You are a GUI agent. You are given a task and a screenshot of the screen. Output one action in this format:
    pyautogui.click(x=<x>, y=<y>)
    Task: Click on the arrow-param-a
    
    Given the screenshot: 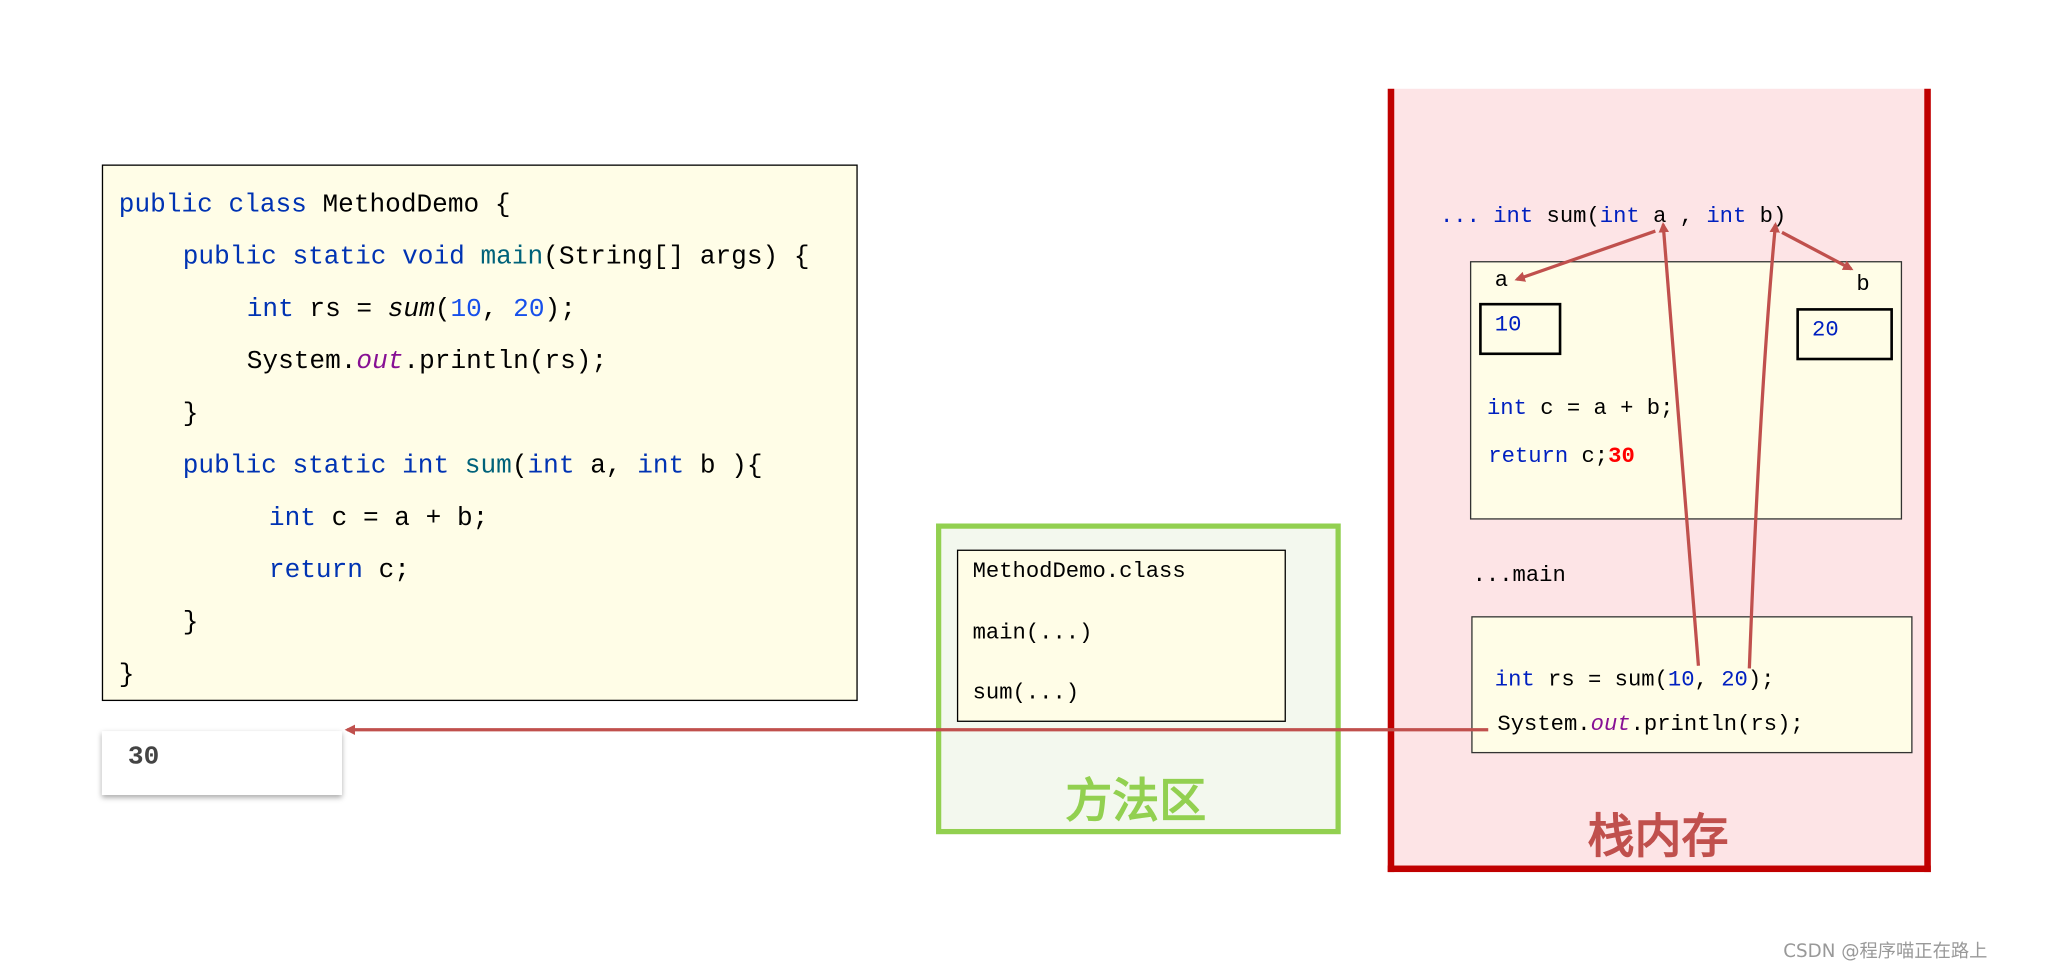 What is the action you would take?
    pyautogui.click(x=1585, y=255)
    